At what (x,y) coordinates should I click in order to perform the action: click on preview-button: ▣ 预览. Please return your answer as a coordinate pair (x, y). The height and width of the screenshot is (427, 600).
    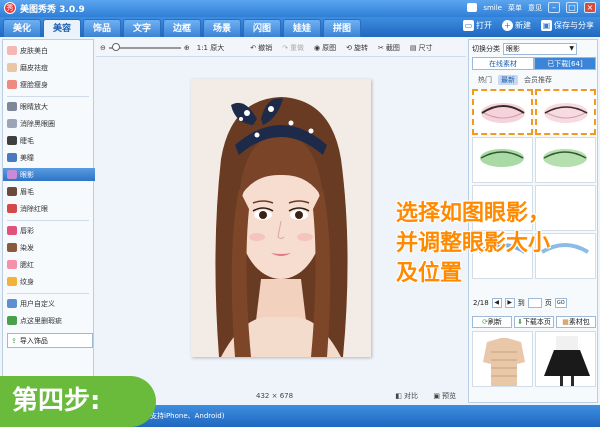
    Looking at the image, I should click on (444, 396).